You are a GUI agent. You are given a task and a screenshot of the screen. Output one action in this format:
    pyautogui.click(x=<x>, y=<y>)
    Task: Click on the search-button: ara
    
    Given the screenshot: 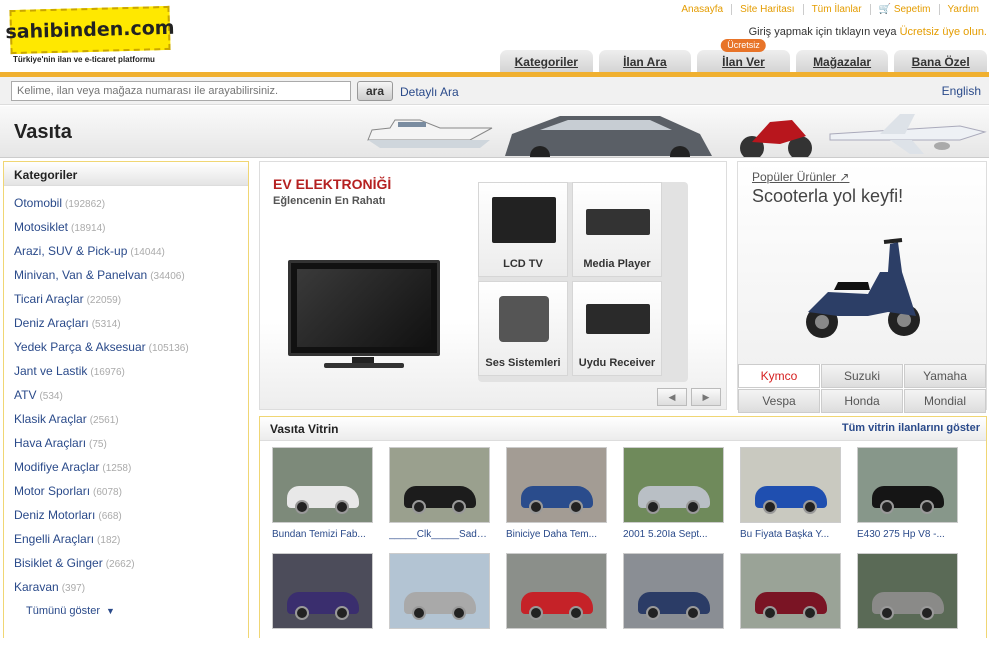 What is the action you would take?
    pyautogui.click(x=375, y=91)
    